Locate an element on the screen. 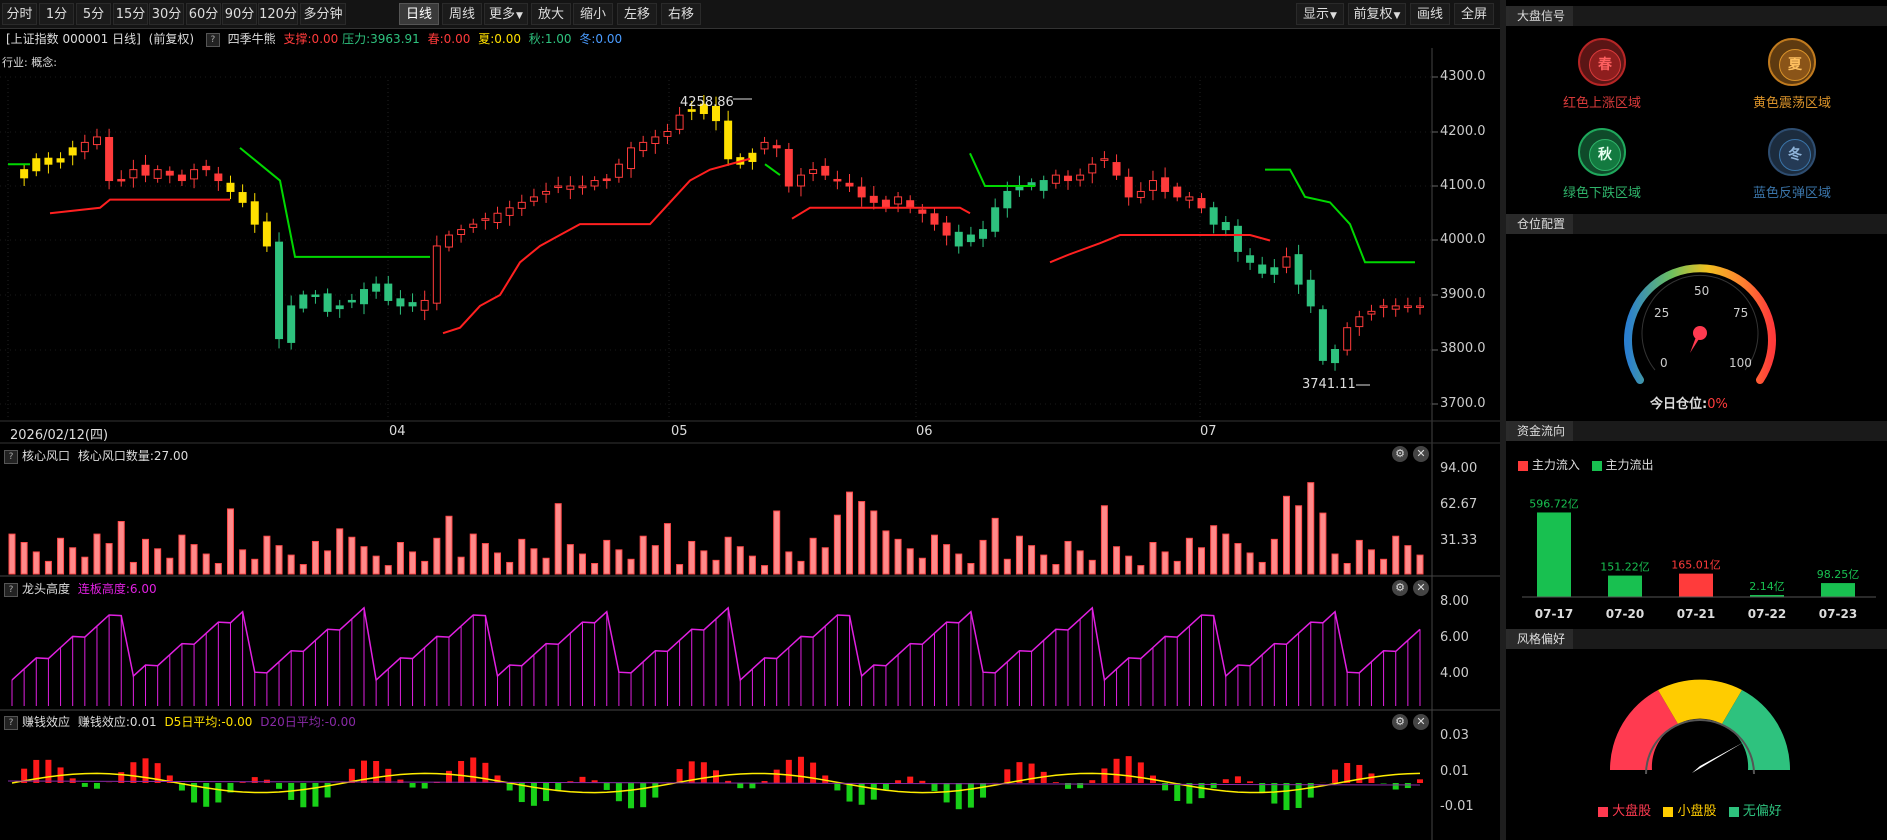 The height and width of the screenshot is (840, 1887). period-button-15min: 15分 is located at coordinates (130, 14).